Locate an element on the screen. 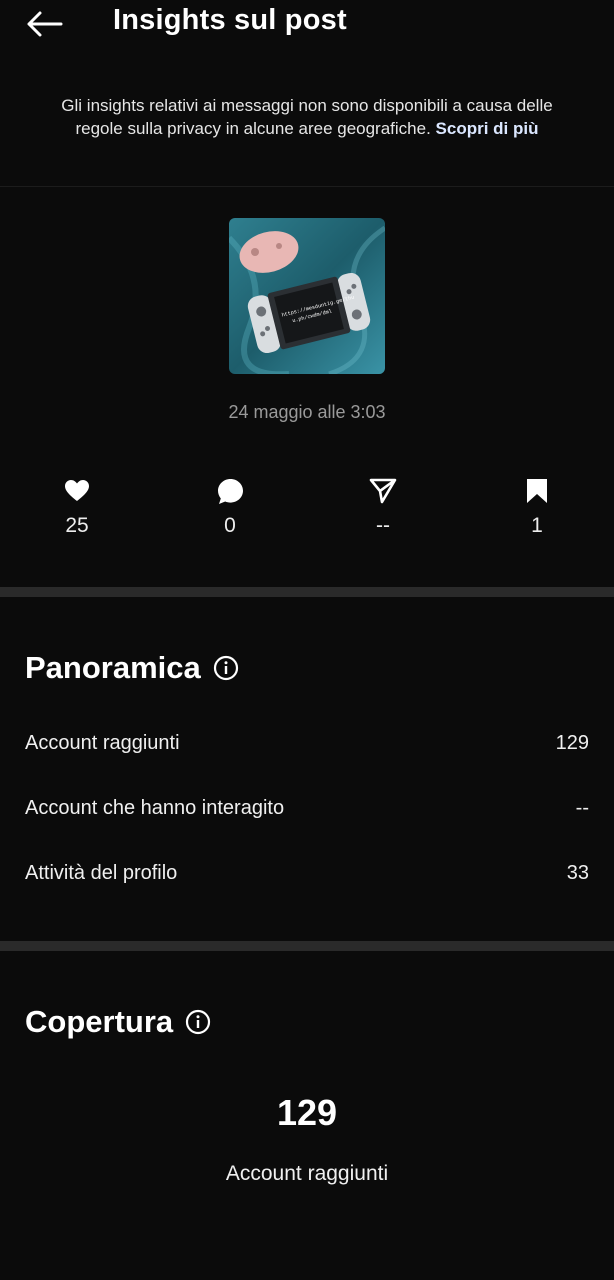  bookmark-icon is located at coordinates (537, 491).